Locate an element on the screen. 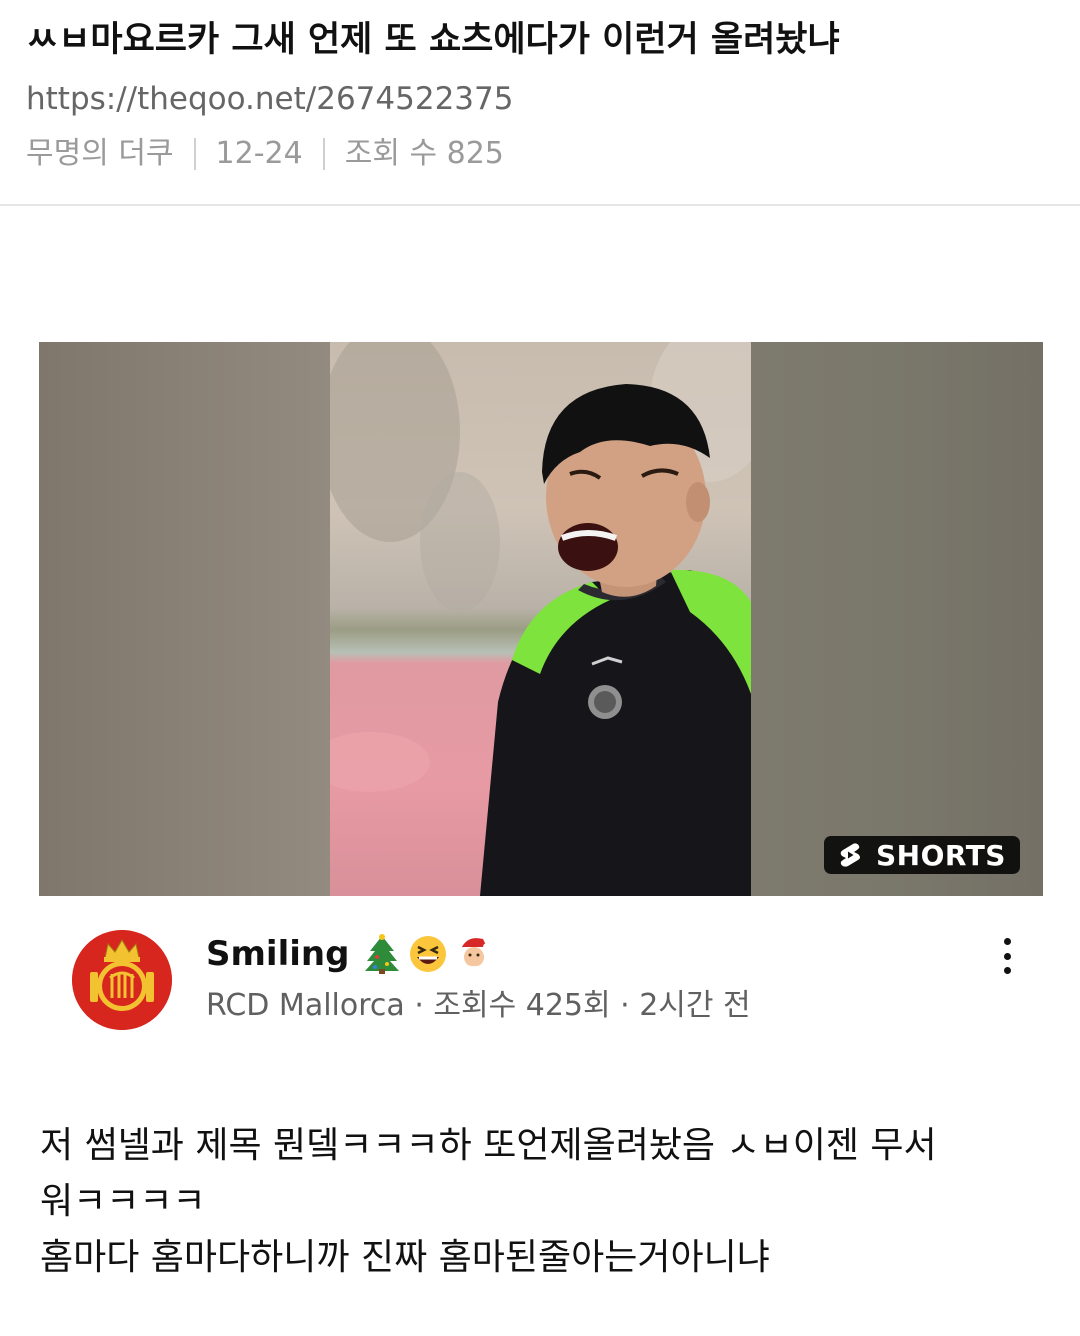 The height and width of the screenshot is (1336, 1080). body-line: 워ㅋㅋㅋㅋ is located at coordinates (123, 1201).